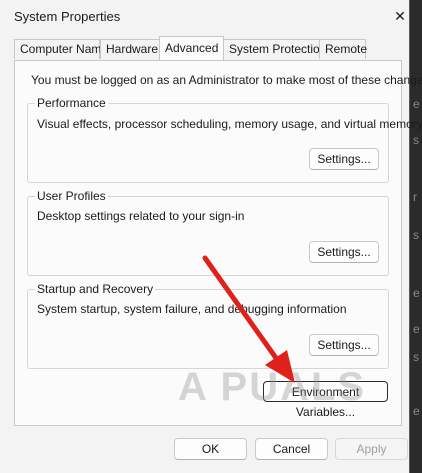 Image resolution: width=422 pixels, height=473 pixels. I want to click on tab-system-protection: System Protection, so click(274, 49).